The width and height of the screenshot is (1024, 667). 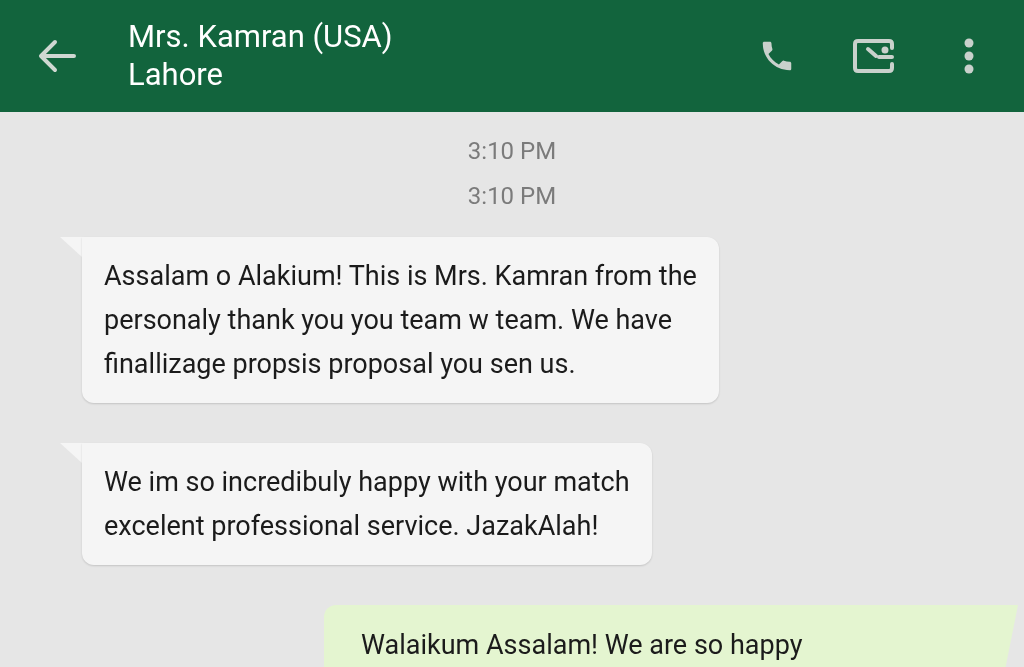 I want to click on incoming-message: We im so incredibuly happy with your match excelent professional service. JazakAlah!, so click(x=367, y=504).